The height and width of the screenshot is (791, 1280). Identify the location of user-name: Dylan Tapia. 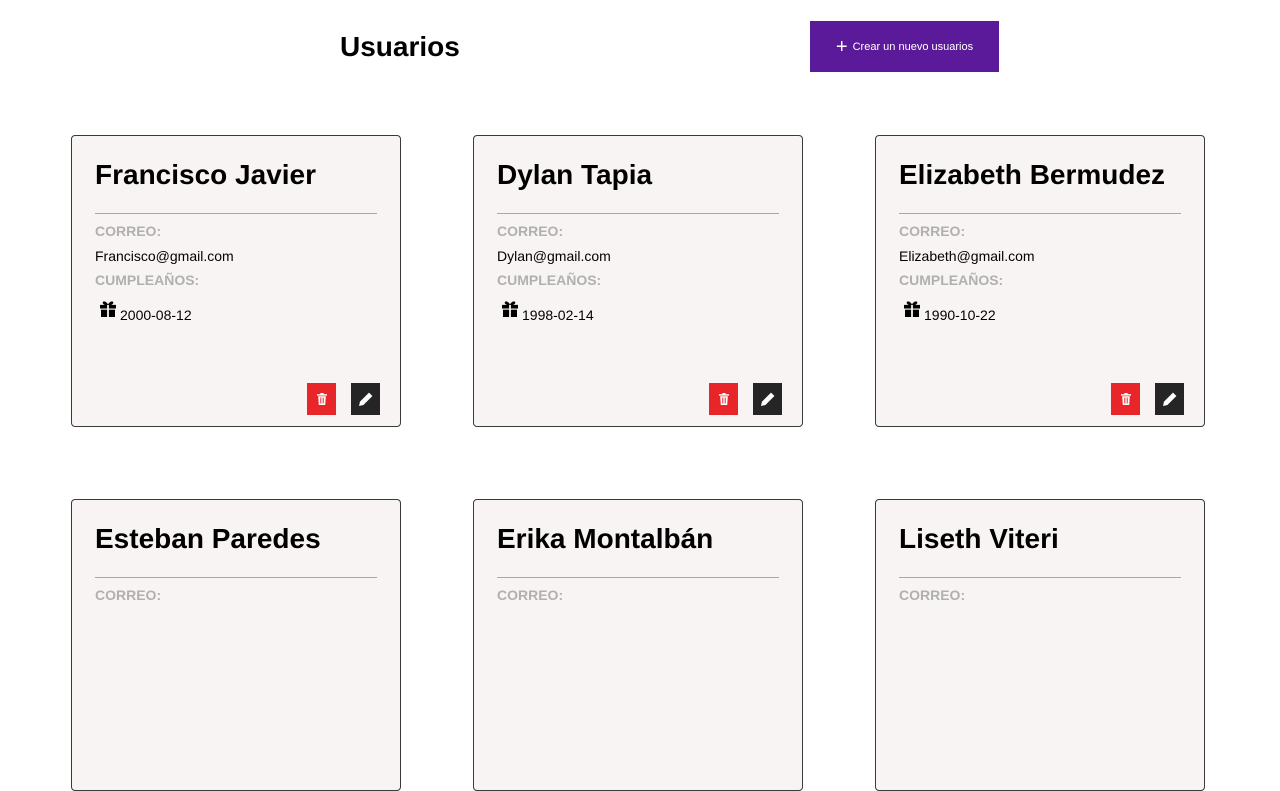
(575, 174).